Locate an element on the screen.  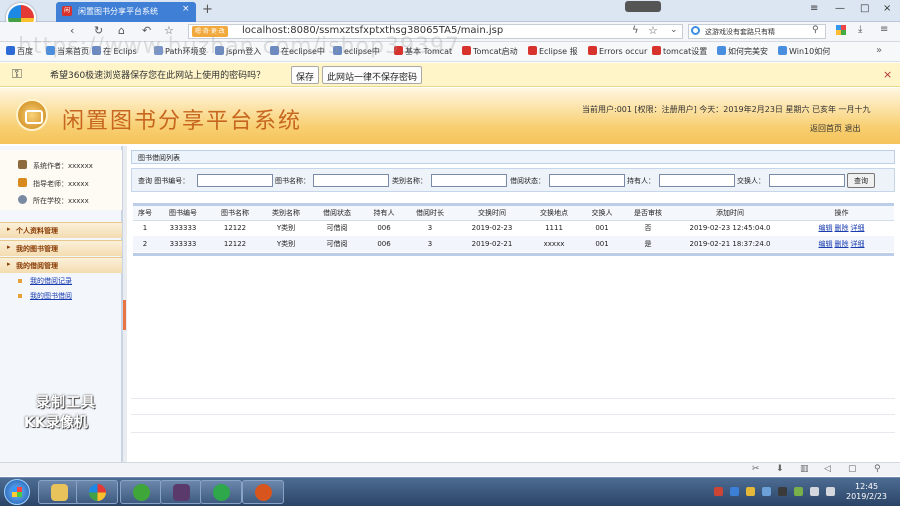
taskbar-360browser is located at coordinates (97, 492).